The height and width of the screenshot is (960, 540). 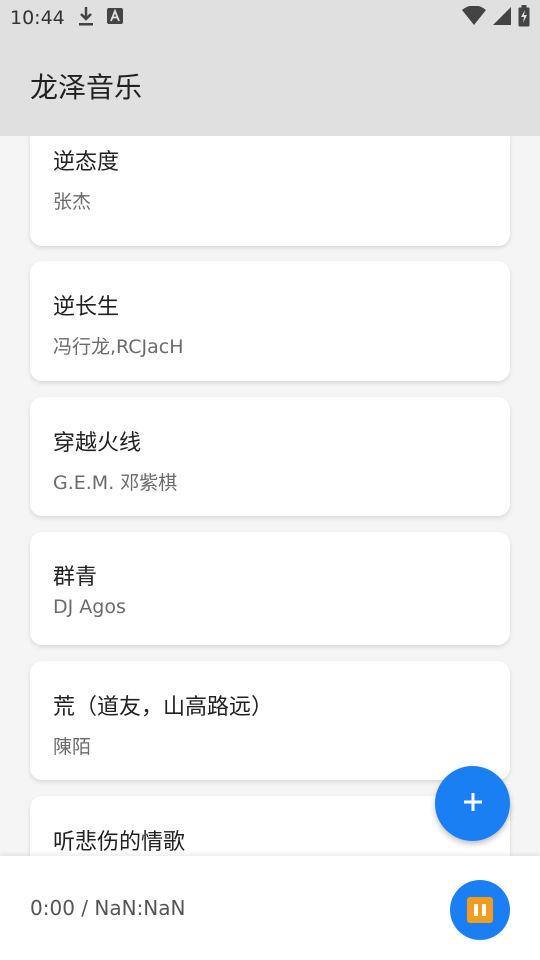 I want to click on song-item: 逆长生 冯行龙,RCJacH, so click(x=270, y=321).